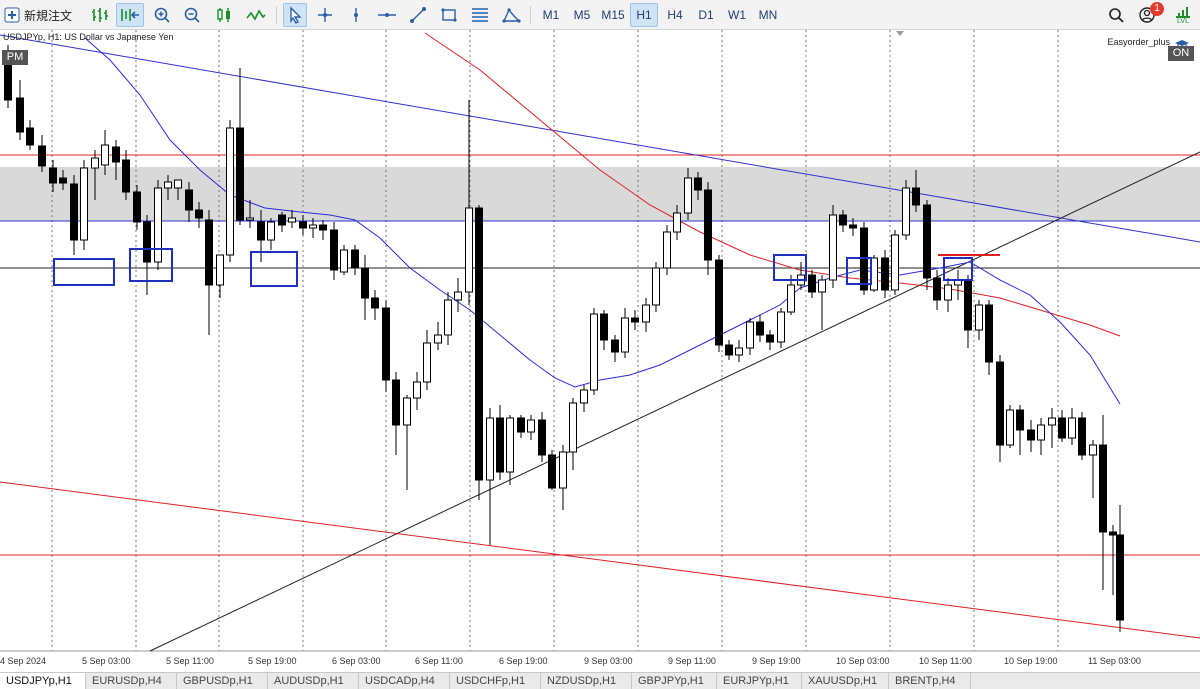  Describe the element at coordinates (759, 681) in the screenshot. I see `symbol-tab: EURJPYp,H1` at that location.